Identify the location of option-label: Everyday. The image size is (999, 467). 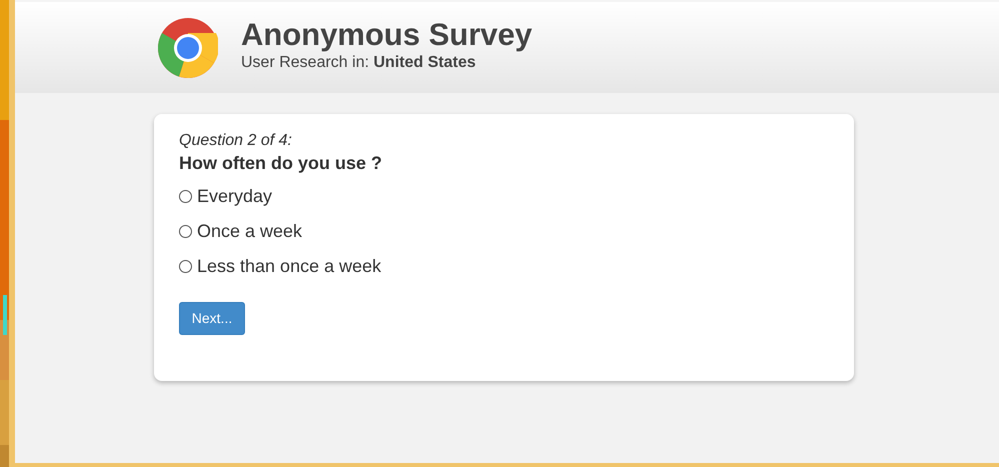
(234, 196).